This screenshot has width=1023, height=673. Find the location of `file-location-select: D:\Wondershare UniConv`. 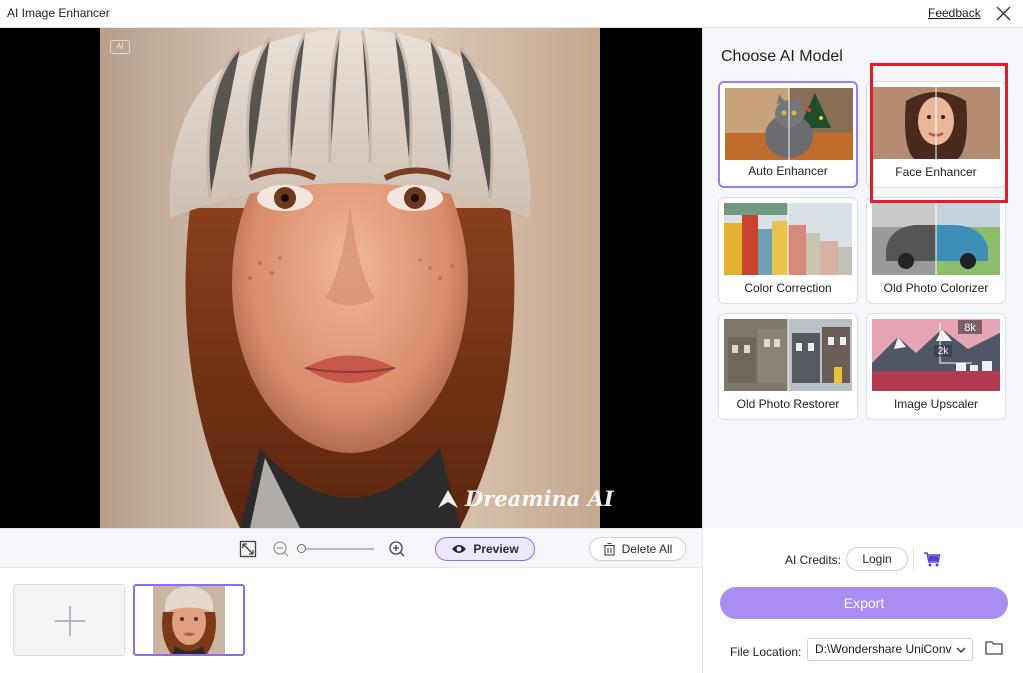

file-location-select: D:\Wondershare UniConv is located at coordinates (890, 649).